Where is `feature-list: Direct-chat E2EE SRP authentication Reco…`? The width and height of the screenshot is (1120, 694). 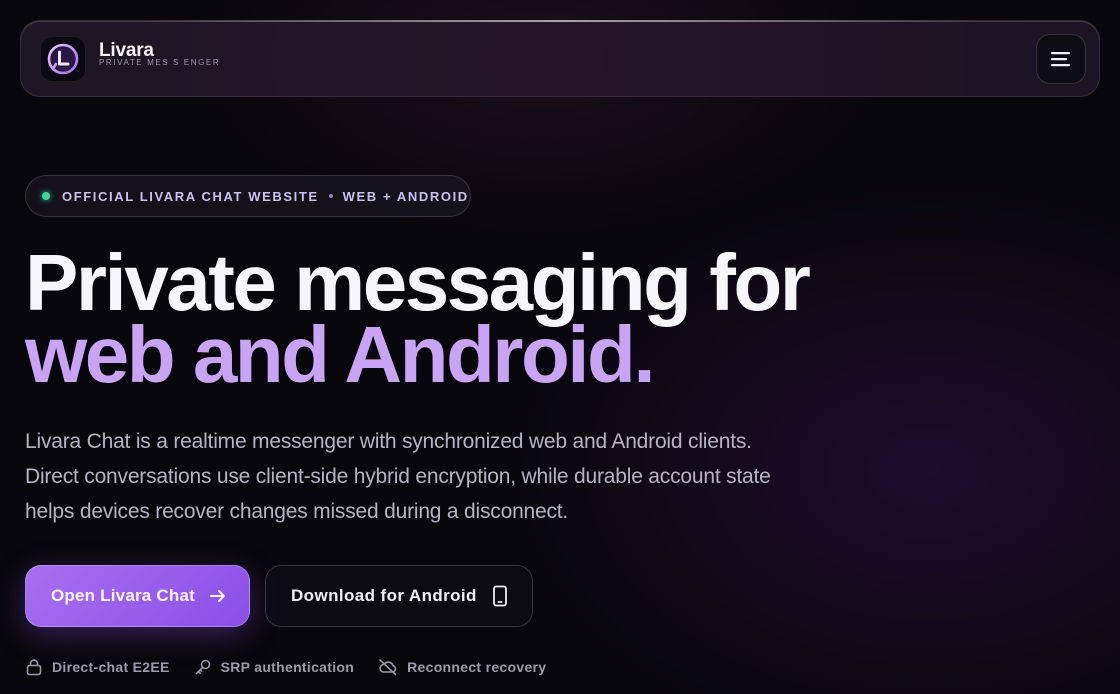 feature-list: Direct-chat E2EE SRP authentication Reco… is located at coordinates (297, 667).